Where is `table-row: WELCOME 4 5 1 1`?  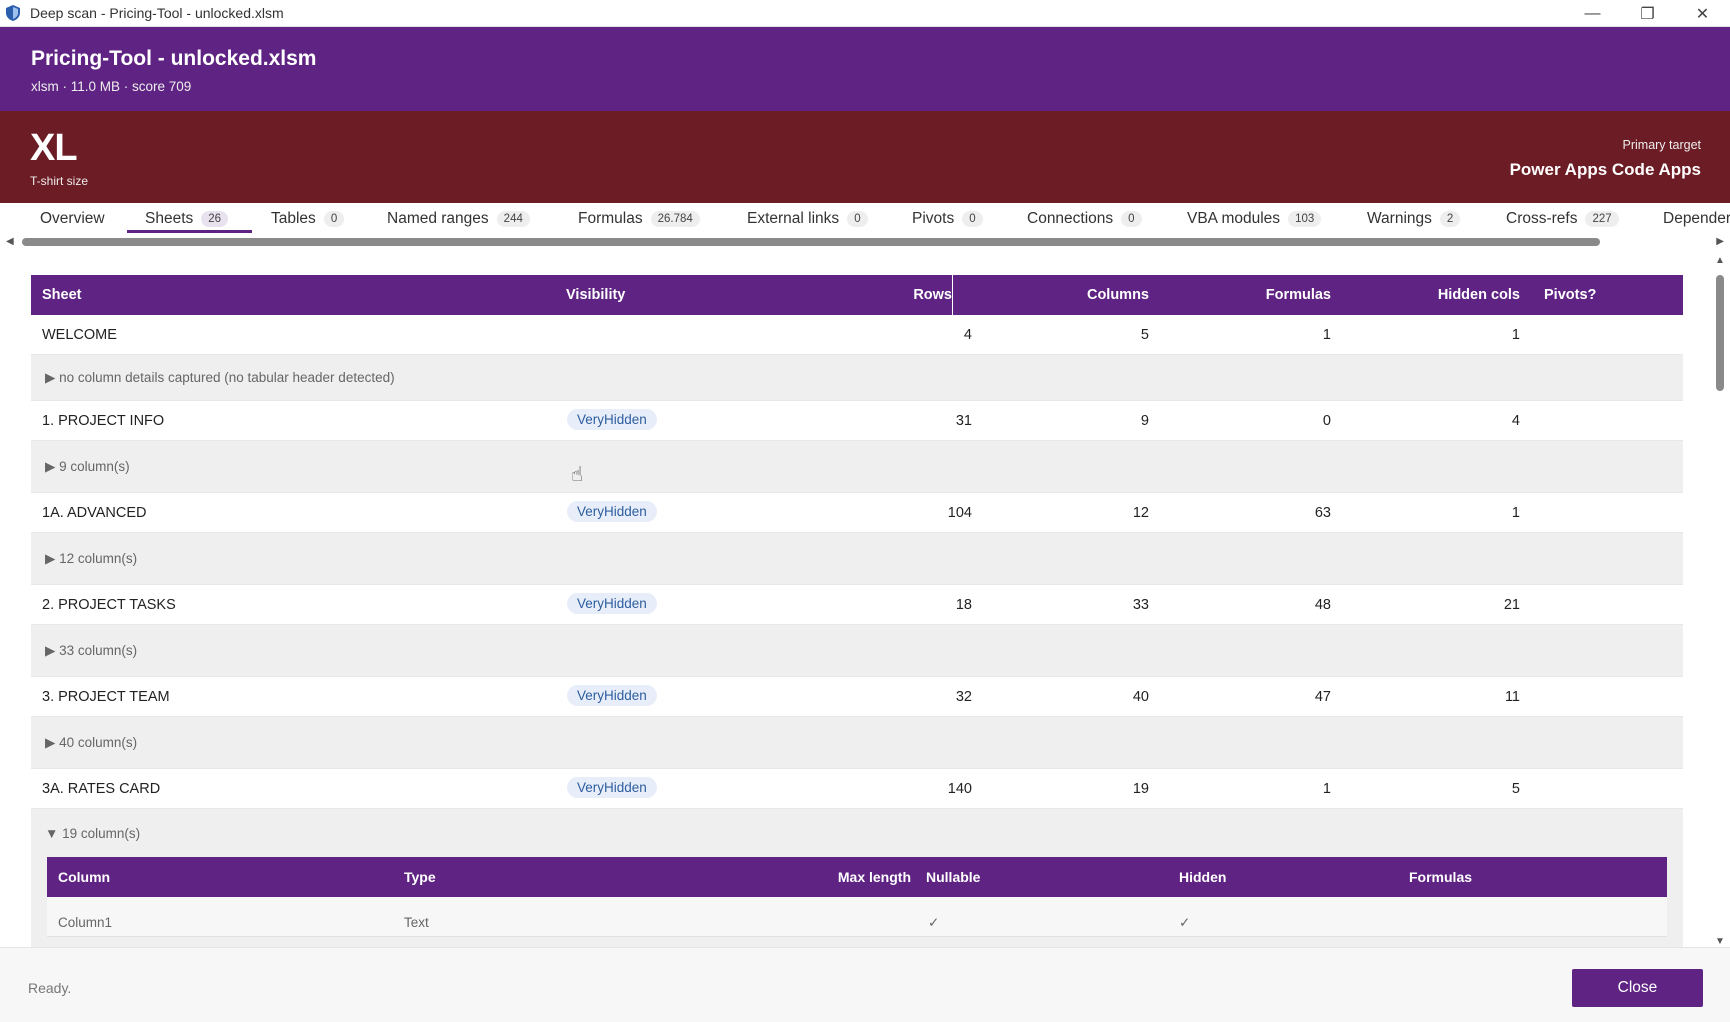 table-row: WELCOME 4 5 1 1 is located at coordinates (857, 335).